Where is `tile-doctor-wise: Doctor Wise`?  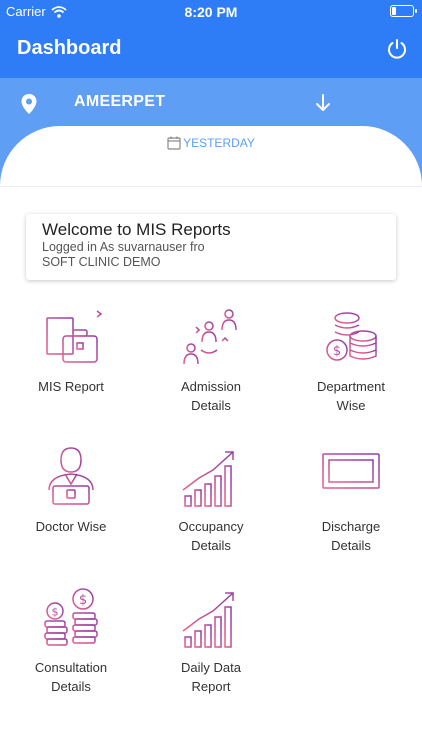 tile-doctor-wise: Doctor Wise is located at coordinates (71, 511).